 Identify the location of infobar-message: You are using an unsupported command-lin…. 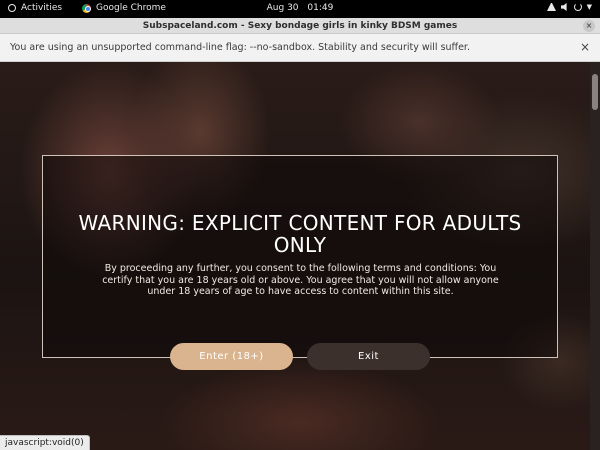
(240, 47).